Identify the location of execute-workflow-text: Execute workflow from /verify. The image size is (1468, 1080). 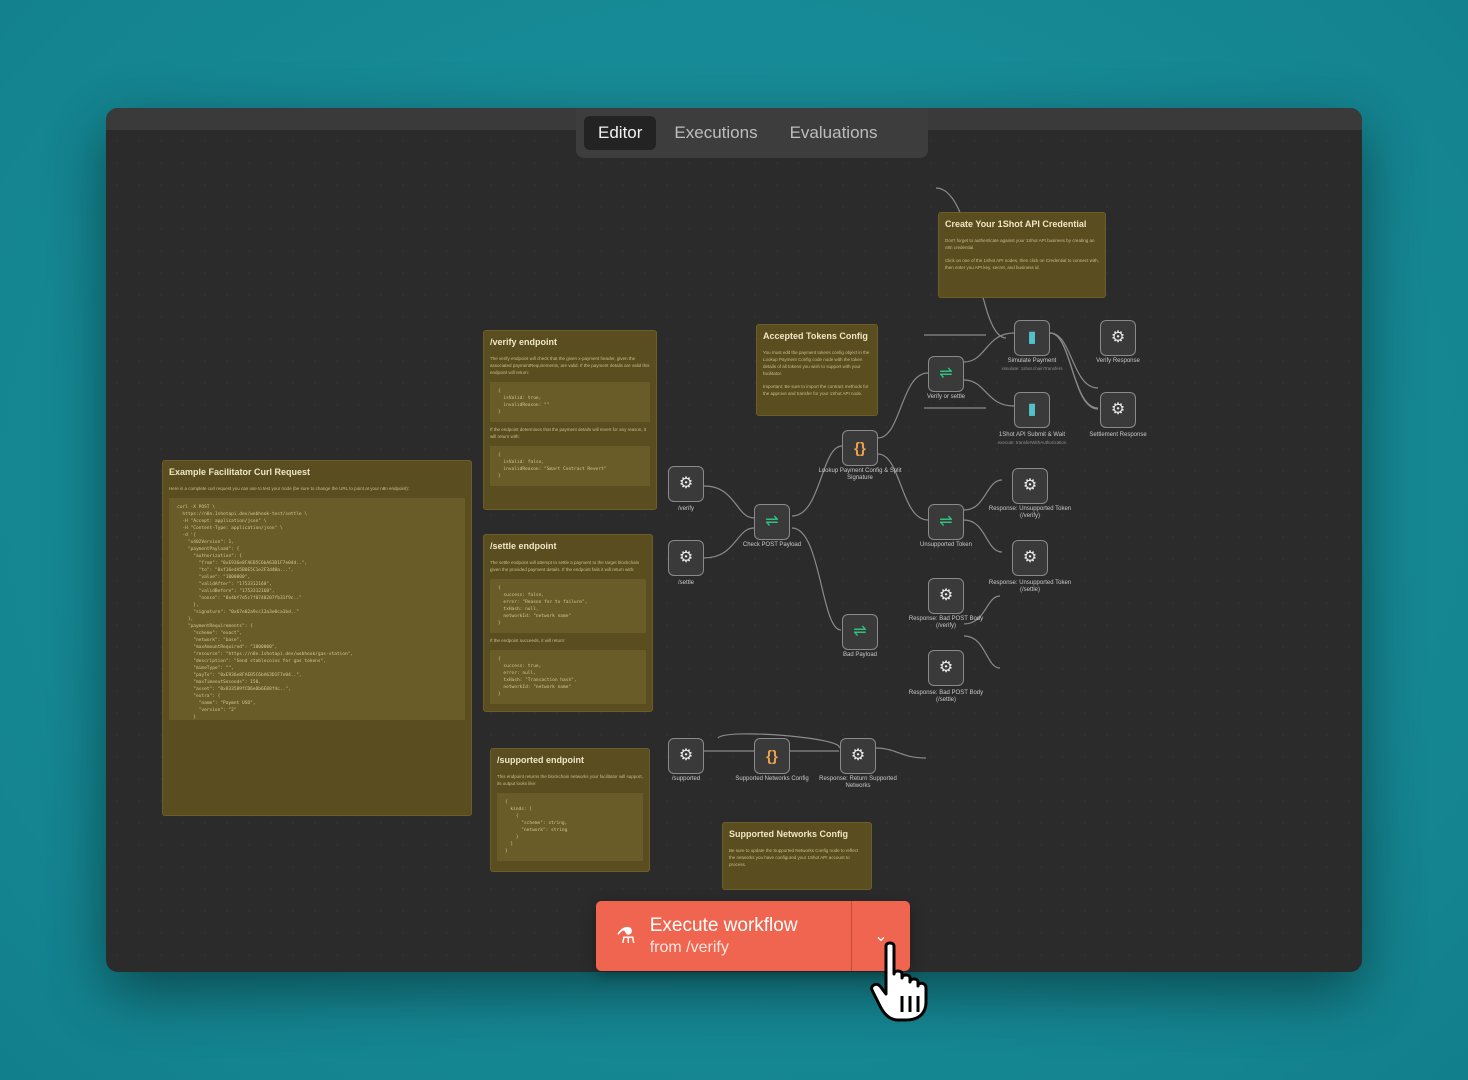
(724, 936).